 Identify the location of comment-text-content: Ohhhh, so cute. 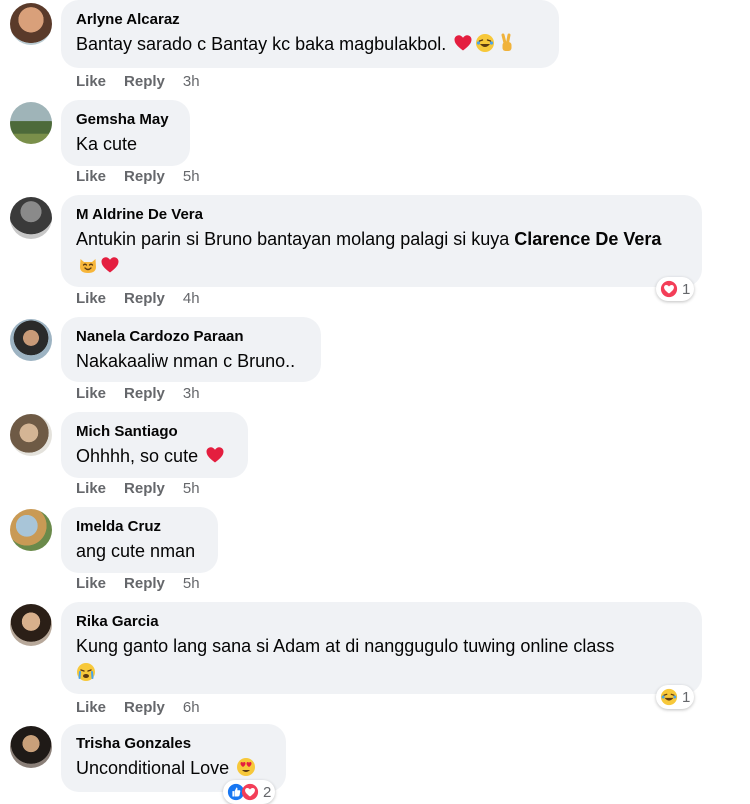
(137, 456).